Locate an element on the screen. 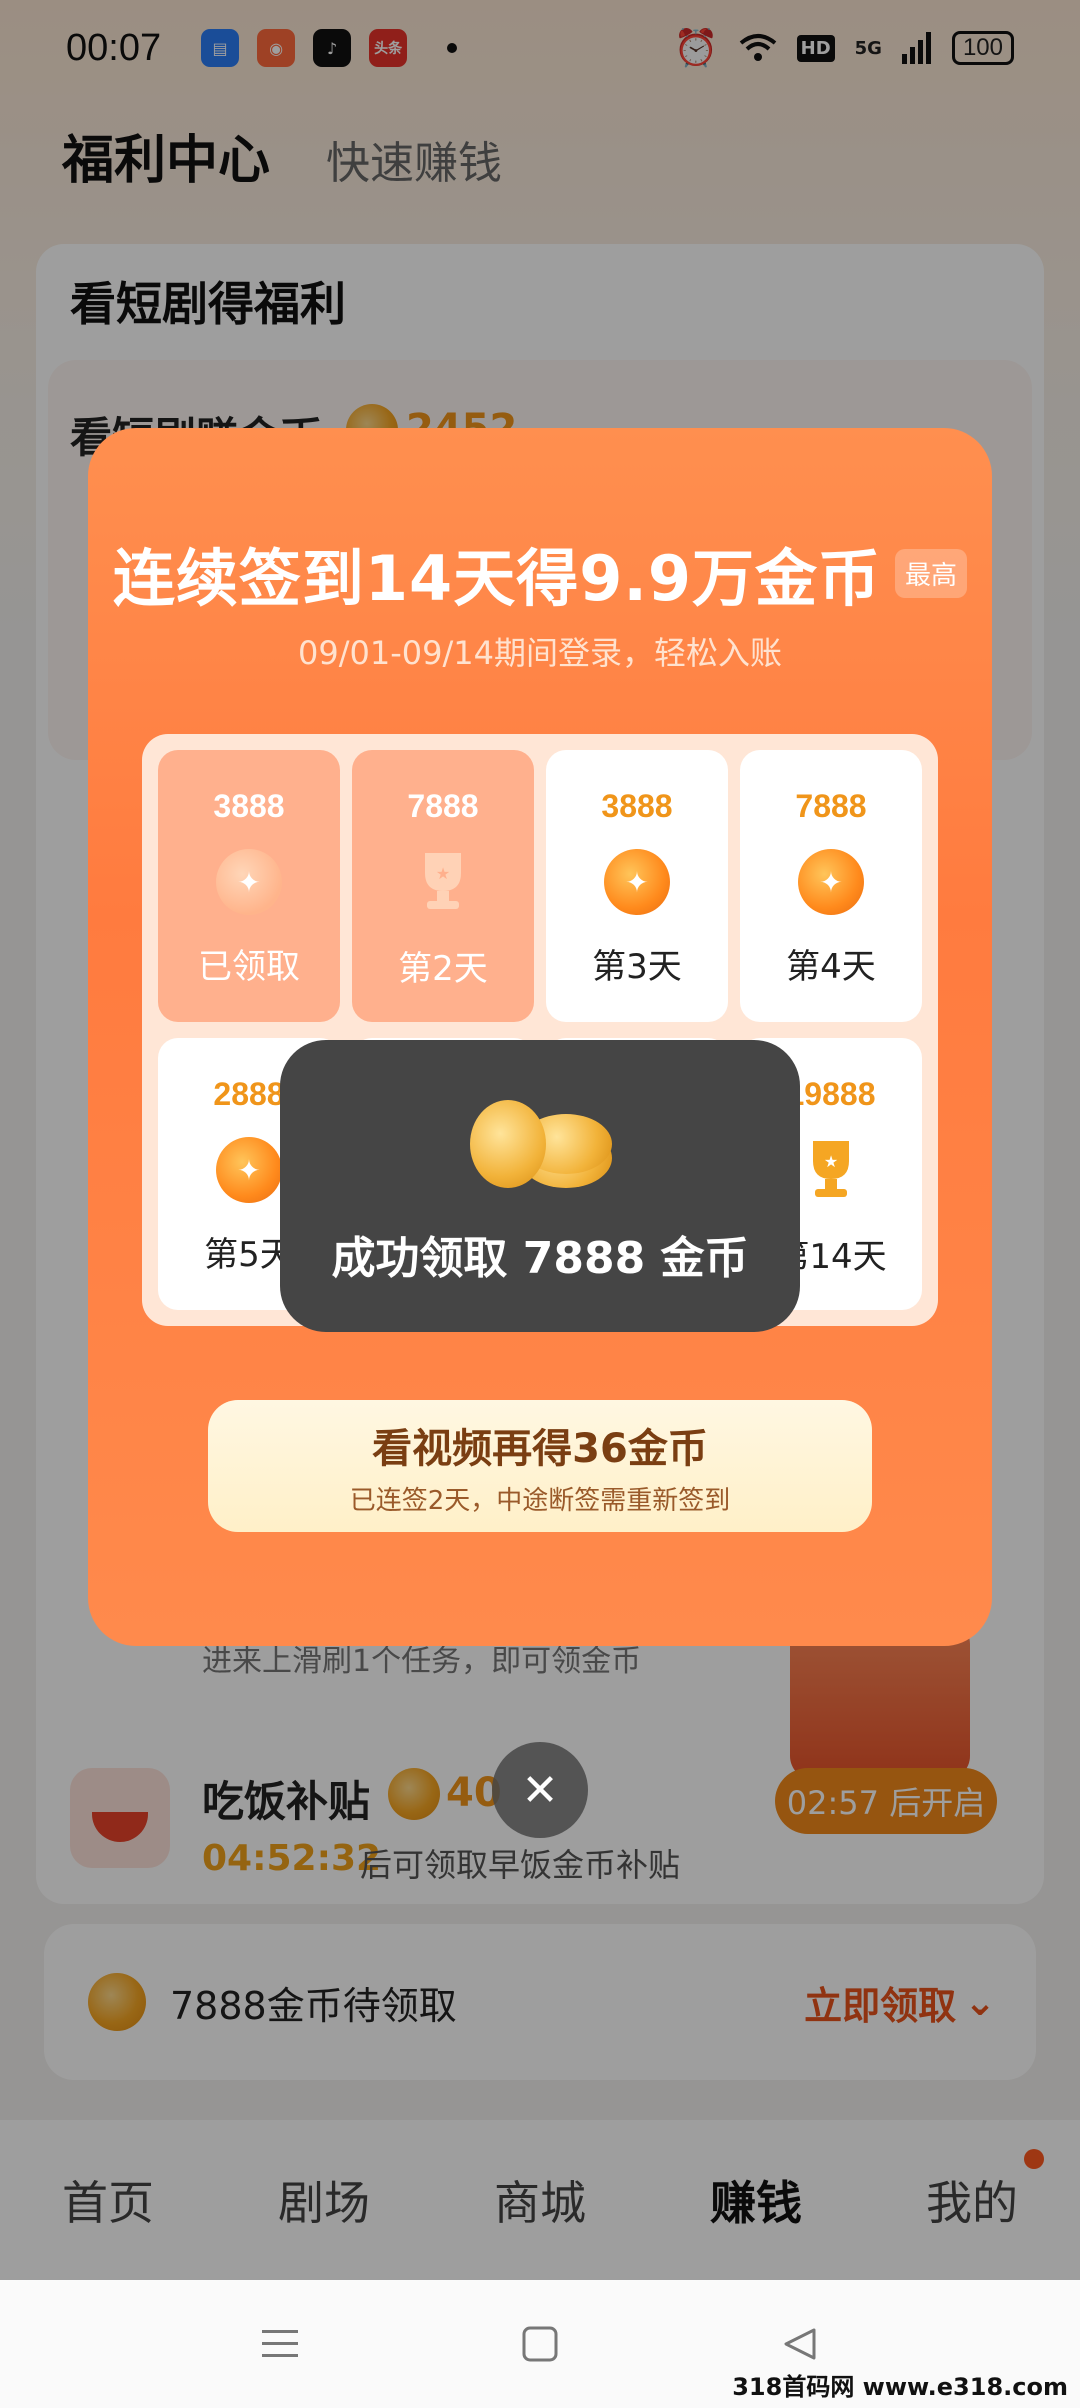  watch-video-sub: 已连签2天，中途断签需重新签到 is located at coordinates (540, 1500).